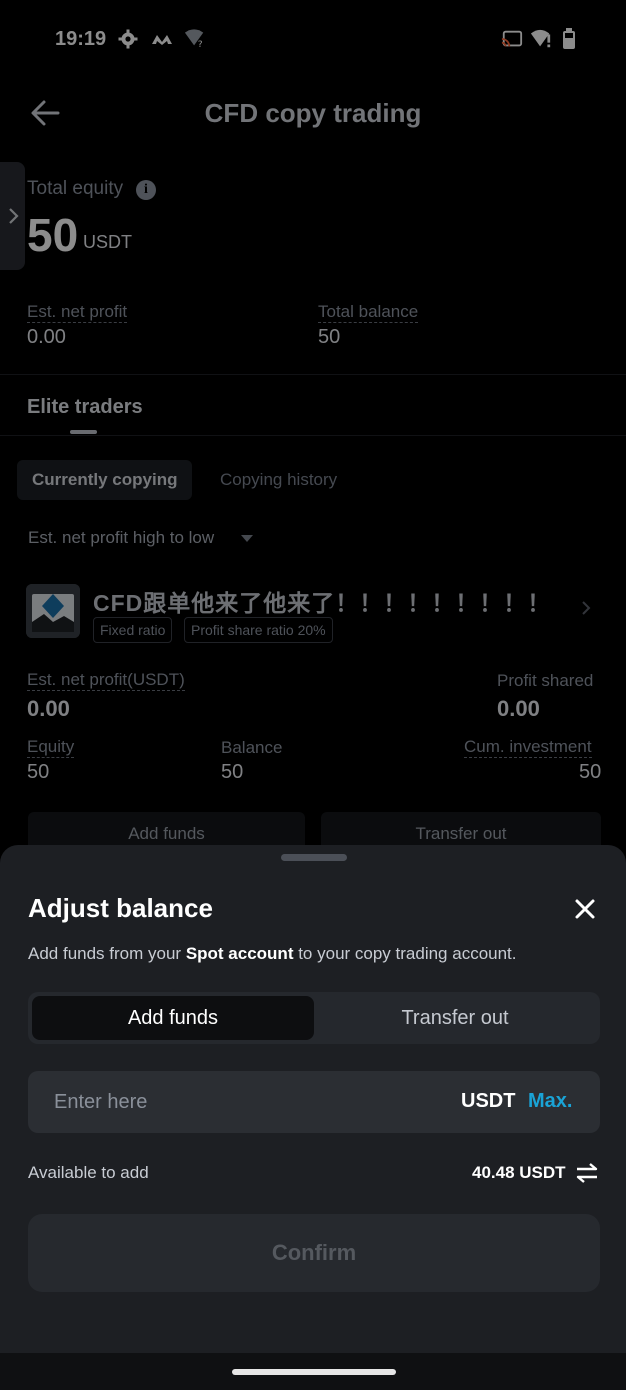  Describe the element at coordinates (587, 1173) in the screenshot. I see `swap-icon` at that location.